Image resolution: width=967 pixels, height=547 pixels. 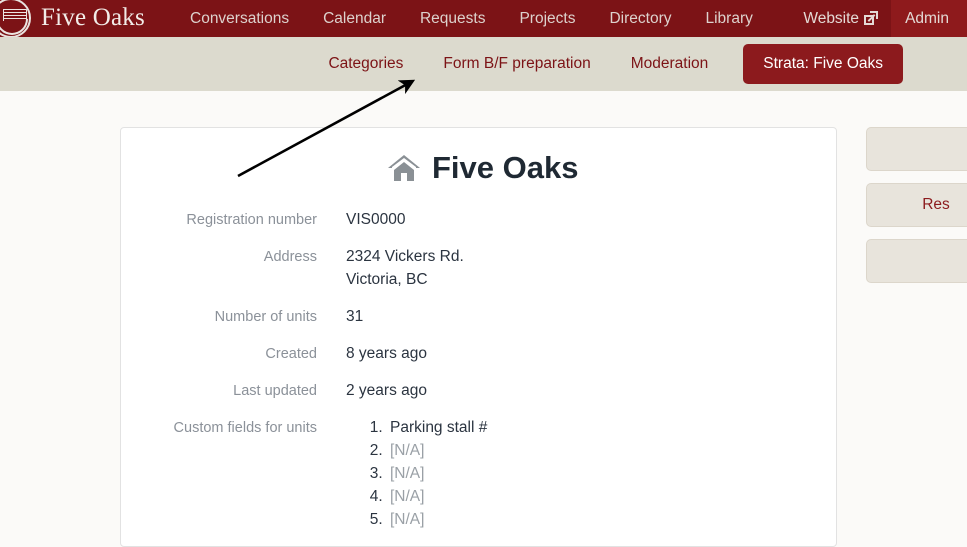 What do you see at coordinates (354, 18) in the screenshot?
I see `nav-item-calendar: Calendar` at bounding box center [354, 18].